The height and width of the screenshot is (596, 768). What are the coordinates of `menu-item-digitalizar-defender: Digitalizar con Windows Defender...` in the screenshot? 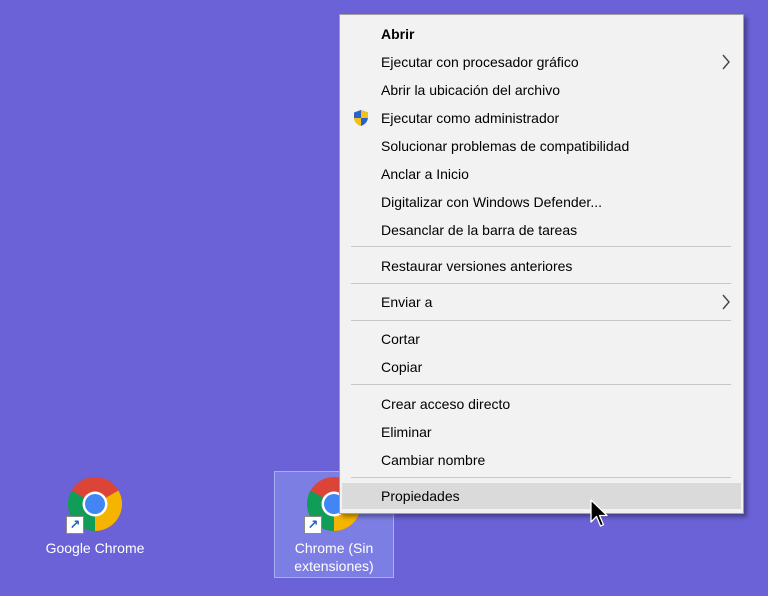 It's located at (541, 202).